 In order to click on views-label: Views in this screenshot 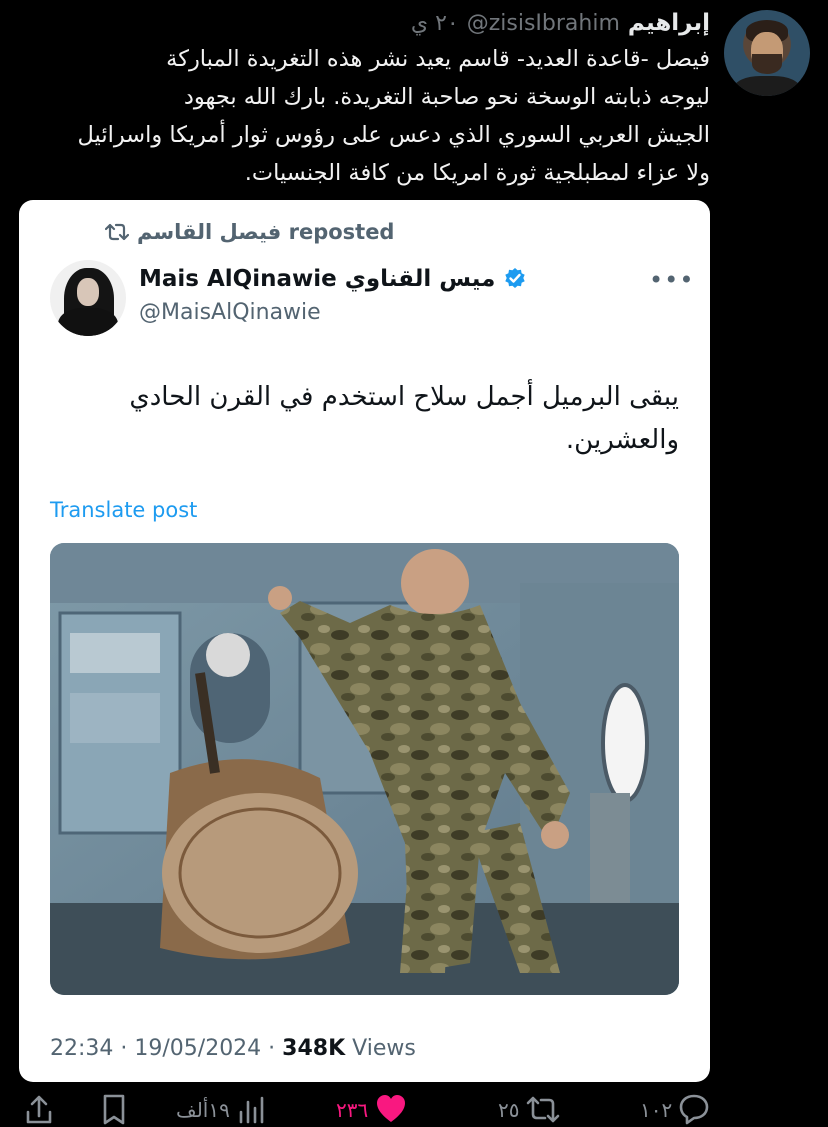, I will do `click(380, 1048)`.